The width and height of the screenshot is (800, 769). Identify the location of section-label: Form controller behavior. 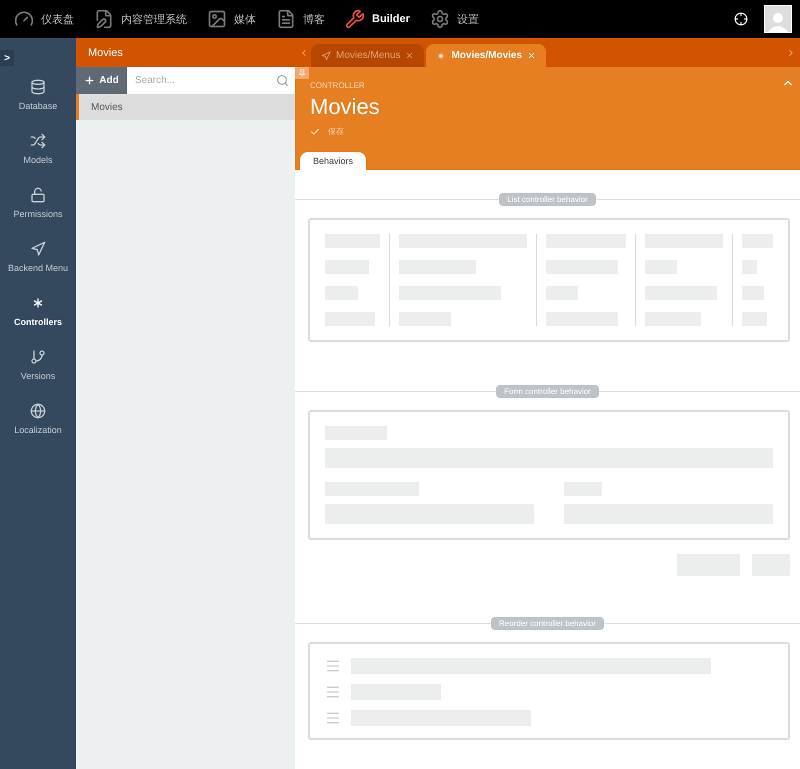
(547, 391).